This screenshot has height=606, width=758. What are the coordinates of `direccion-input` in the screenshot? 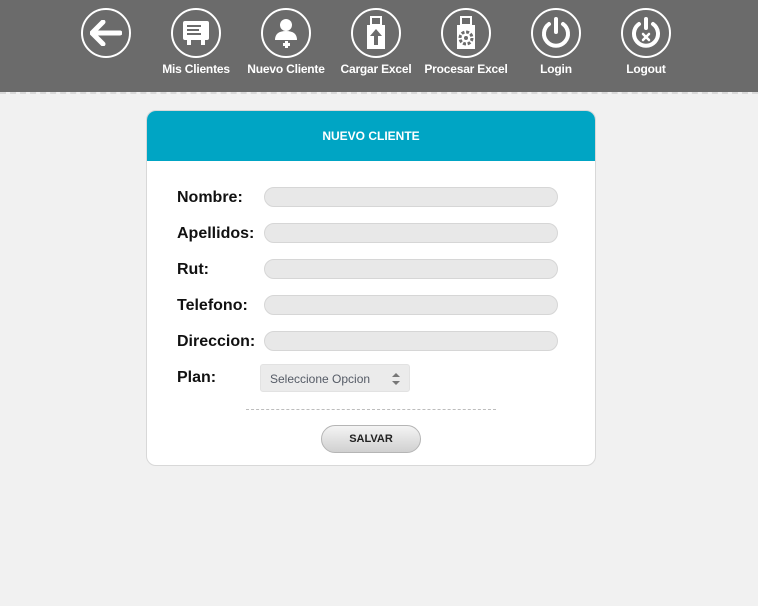 It's located at (411, 341).